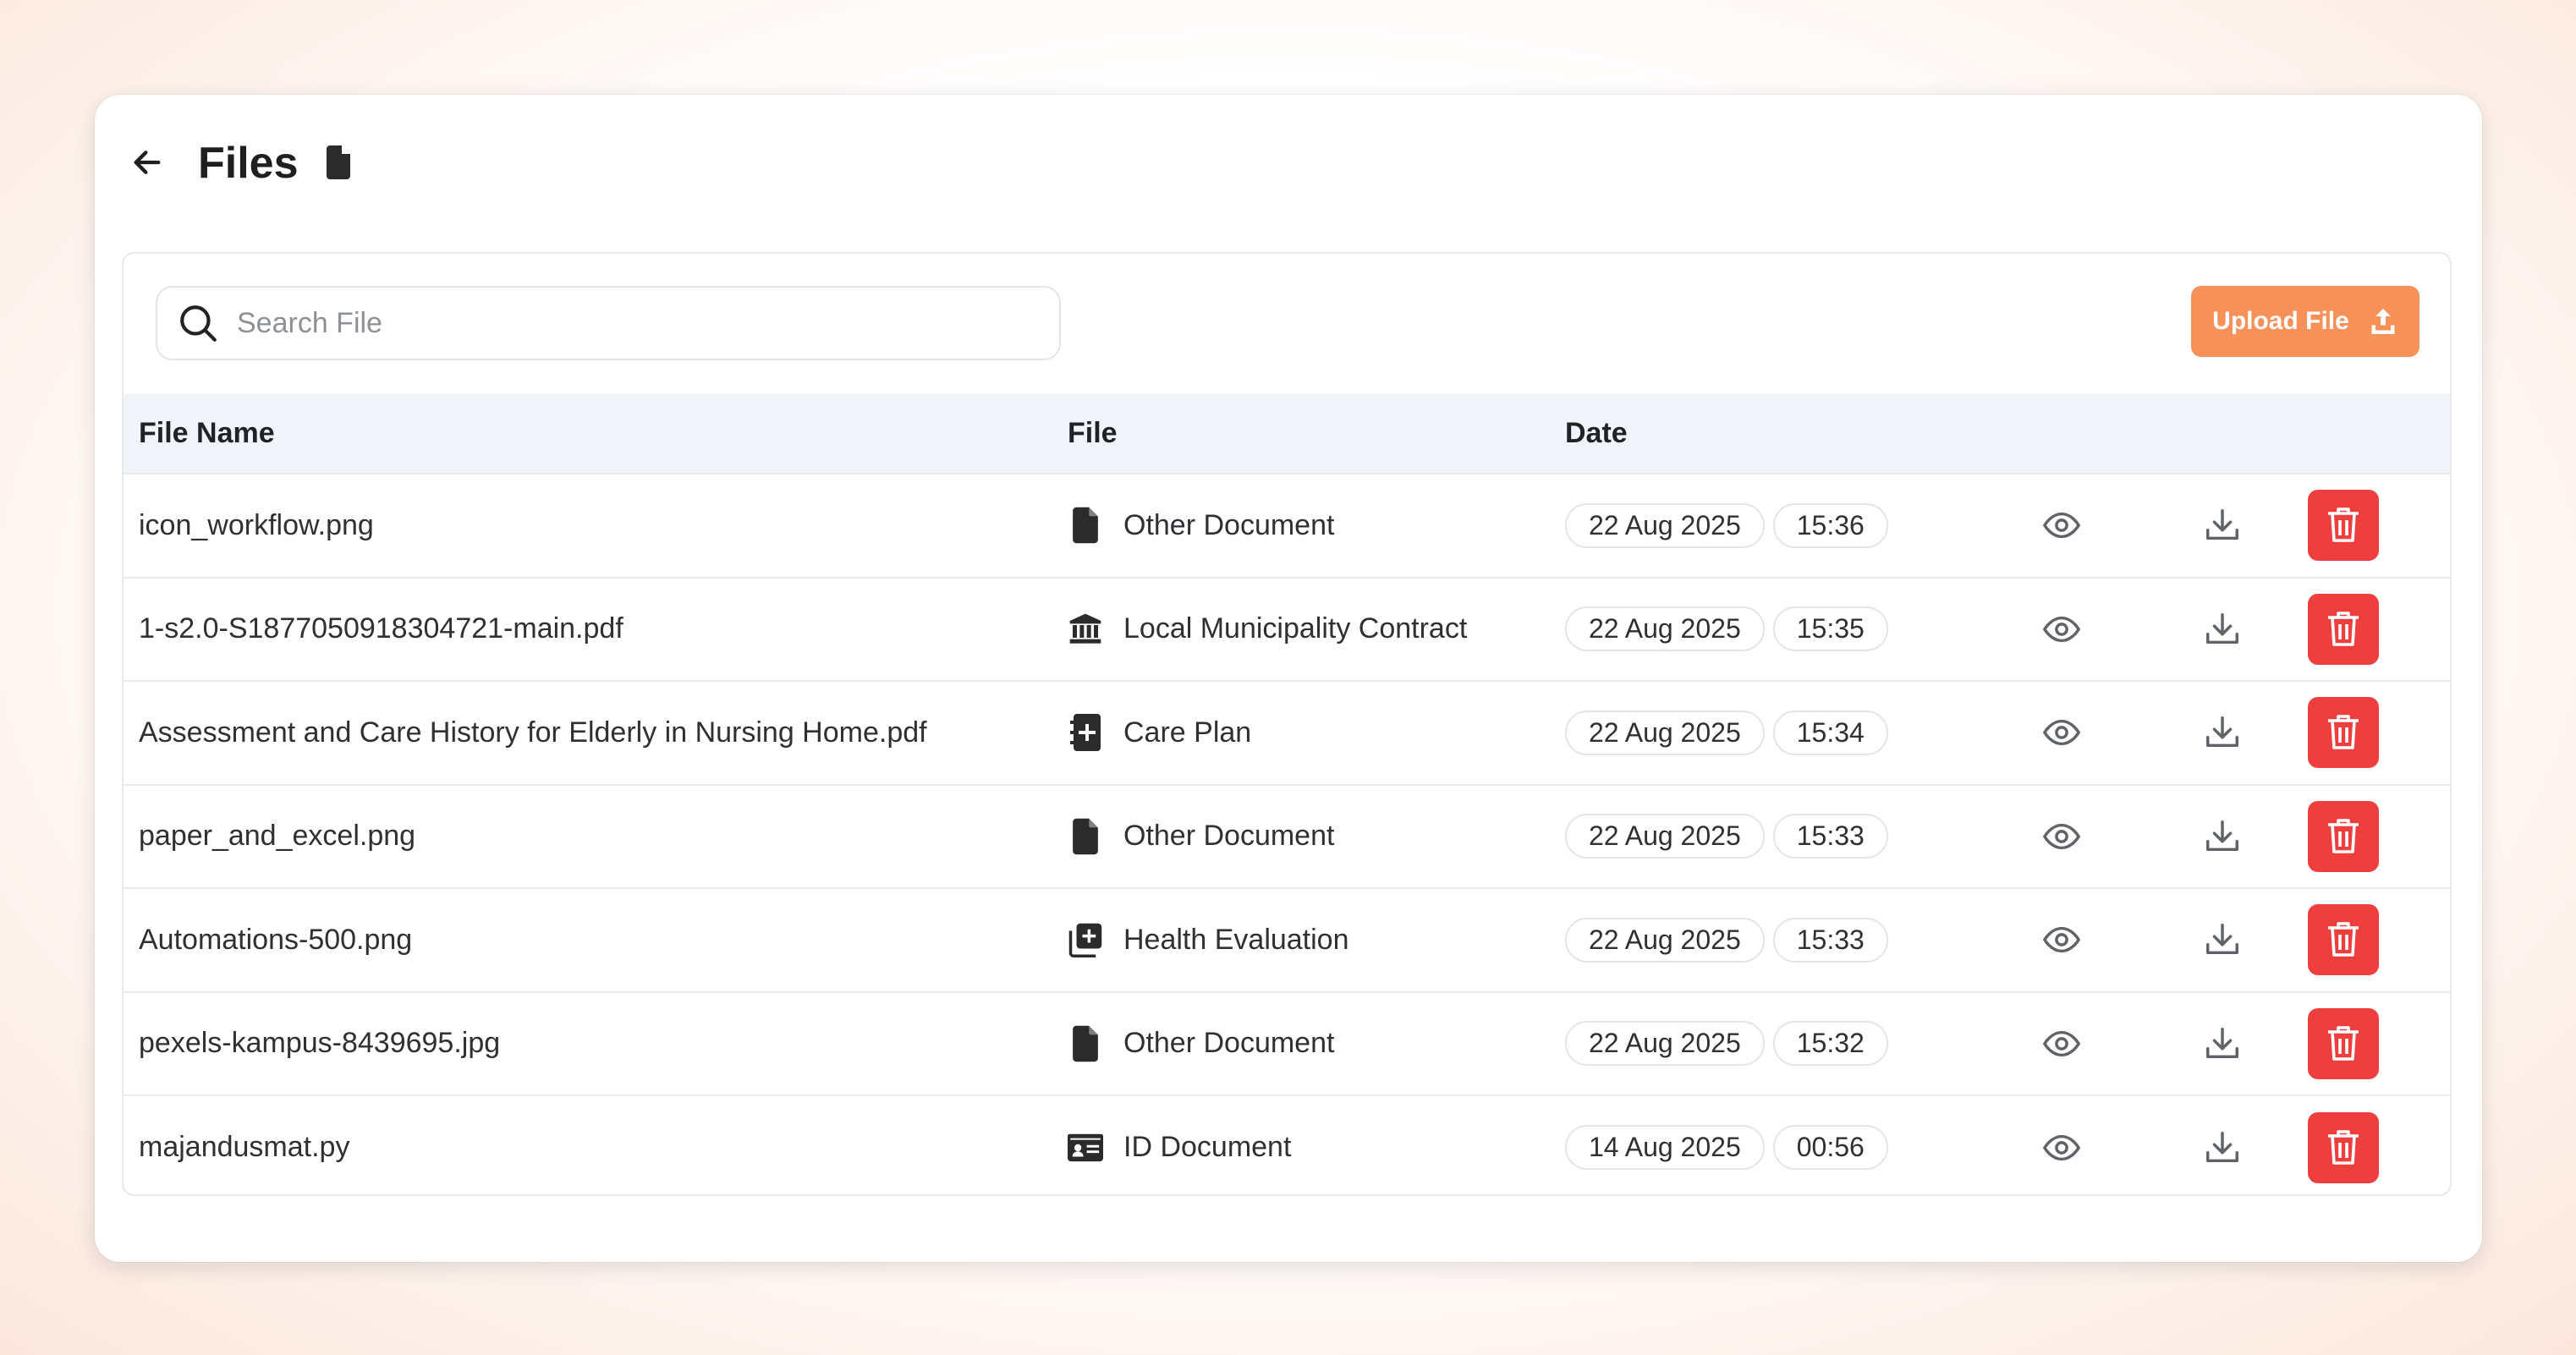 This screenshot has height=1355, width=2576. I want to click on file-type: Other Document, so click(1309, 1043).